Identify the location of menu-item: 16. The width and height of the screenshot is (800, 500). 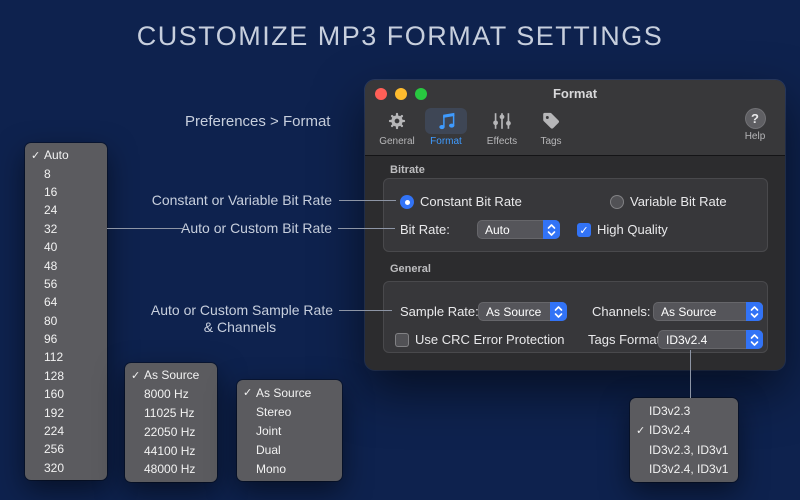
(66, 192).